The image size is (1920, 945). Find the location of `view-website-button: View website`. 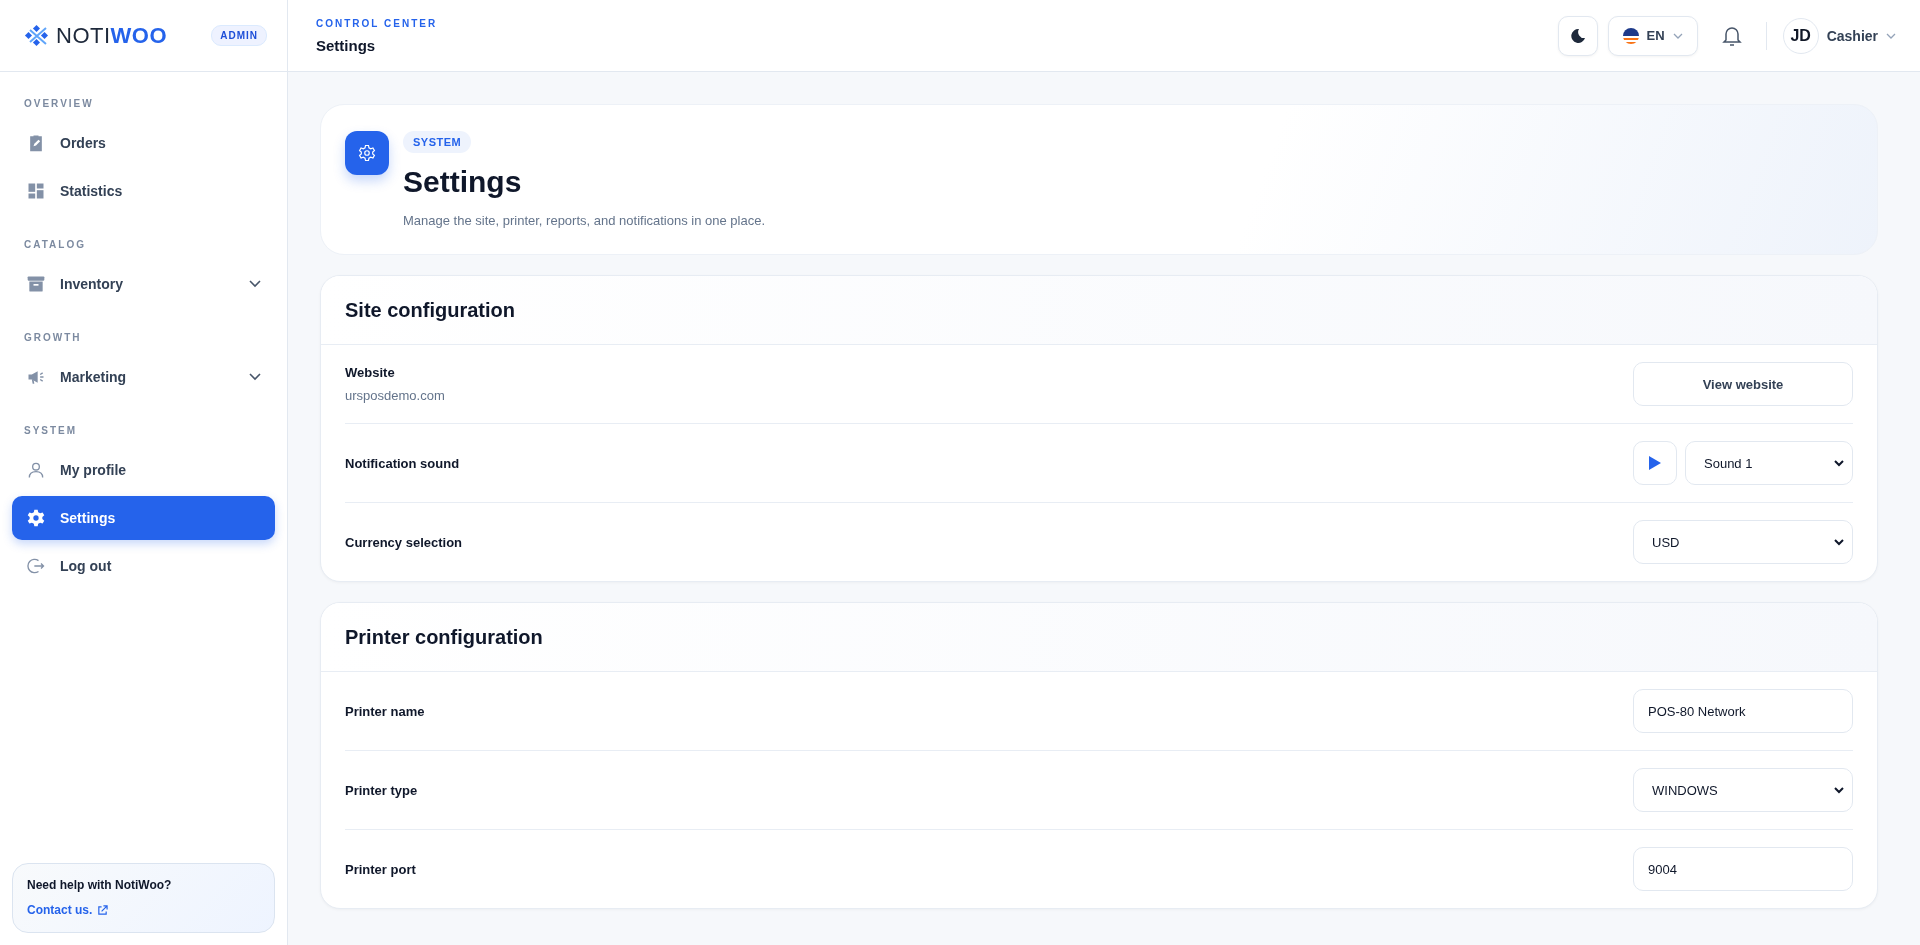

view-website-button: View website is located at coordinates (1743, 384).